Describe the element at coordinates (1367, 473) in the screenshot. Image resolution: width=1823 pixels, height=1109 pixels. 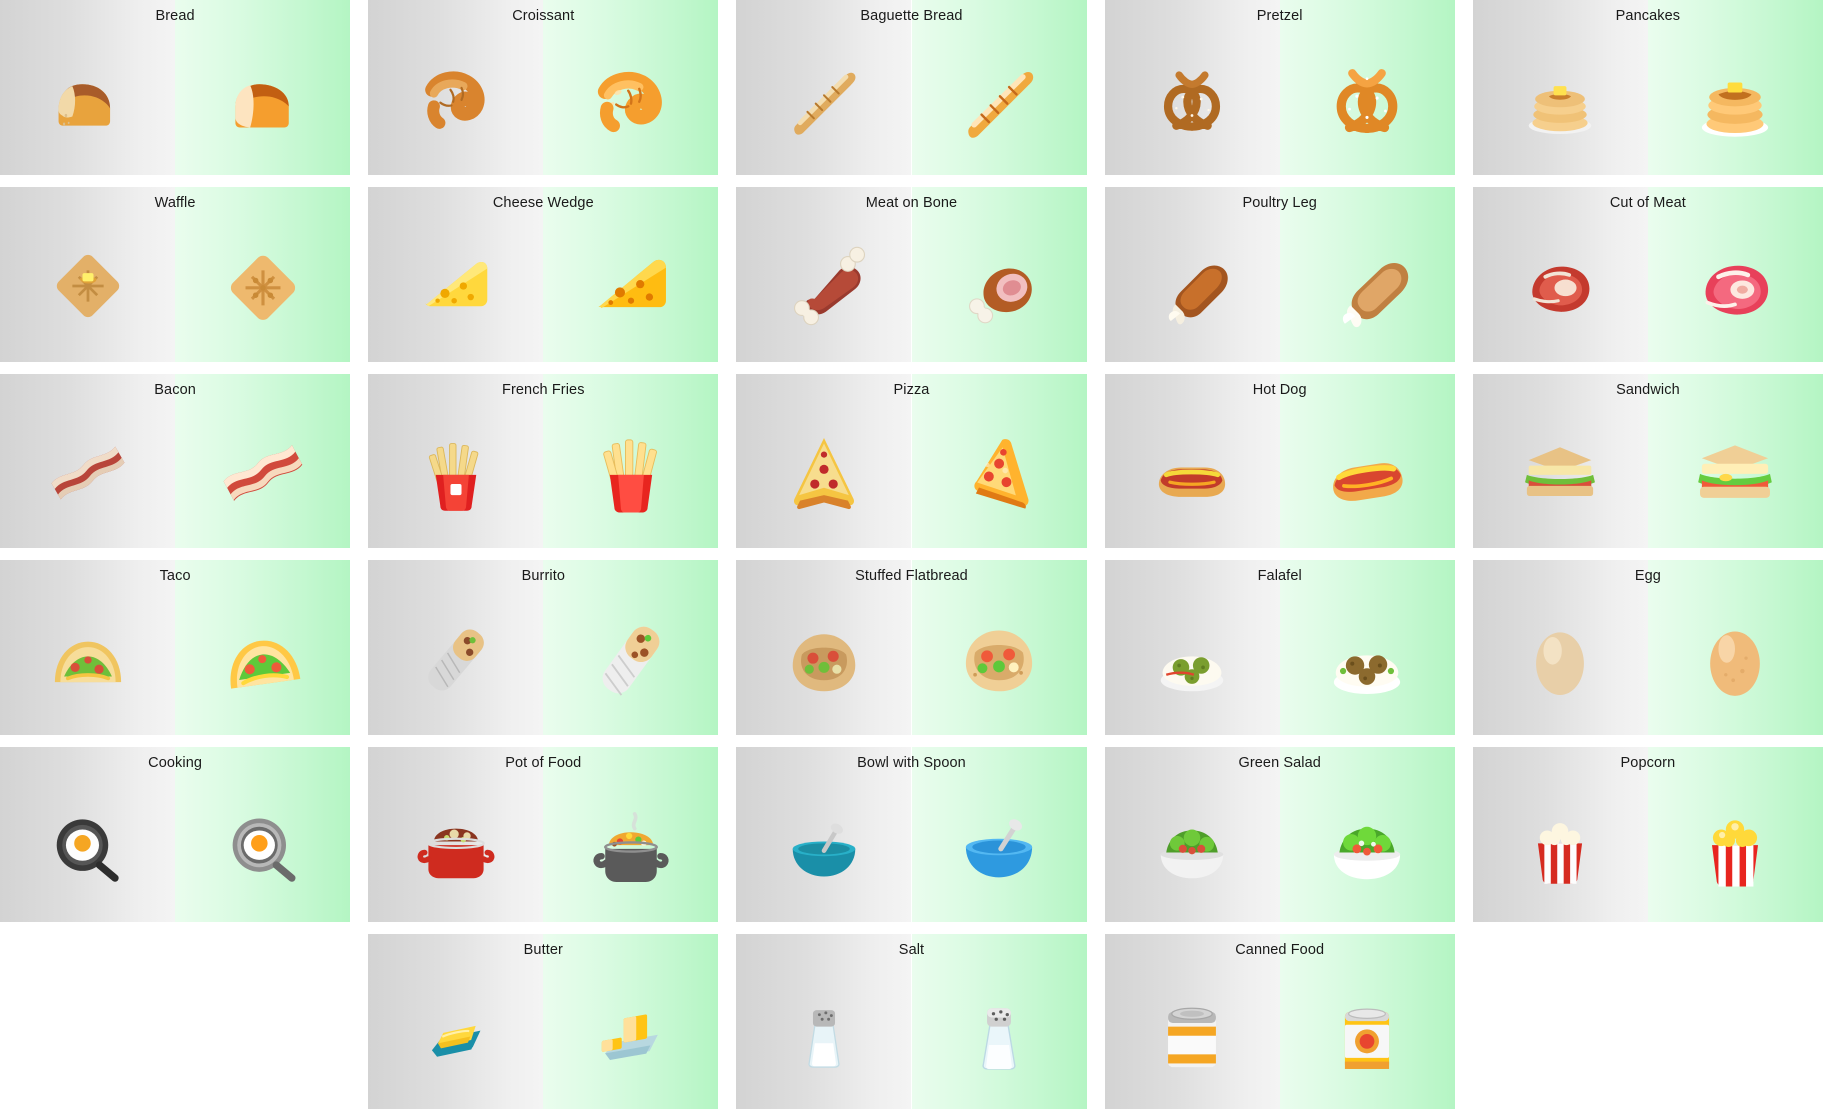
I see `new-emoji-hot-dog` at that location.